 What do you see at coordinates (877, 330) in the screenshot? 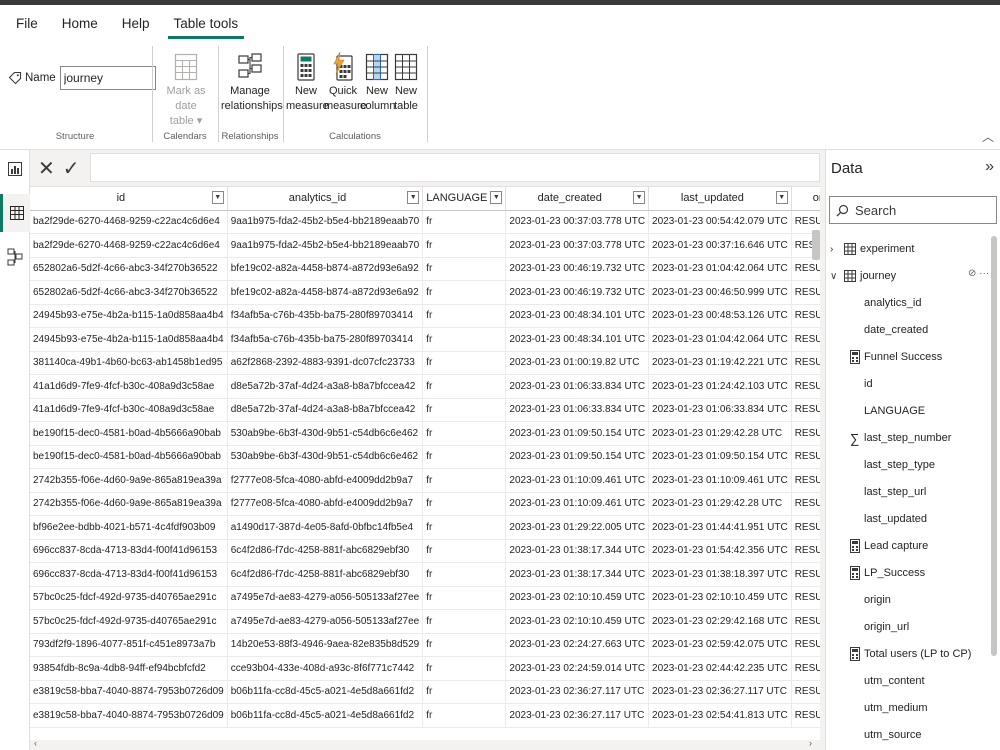
I see `field-node: date_created` at bounding box center [877, 330].